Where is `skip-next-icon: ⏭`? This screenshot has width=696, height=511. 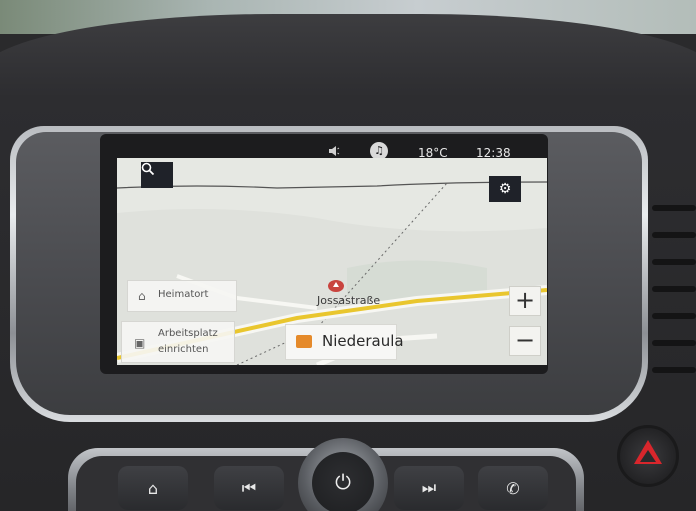 skip-next-icon: ⏭ is located at coordinates (429, 487).